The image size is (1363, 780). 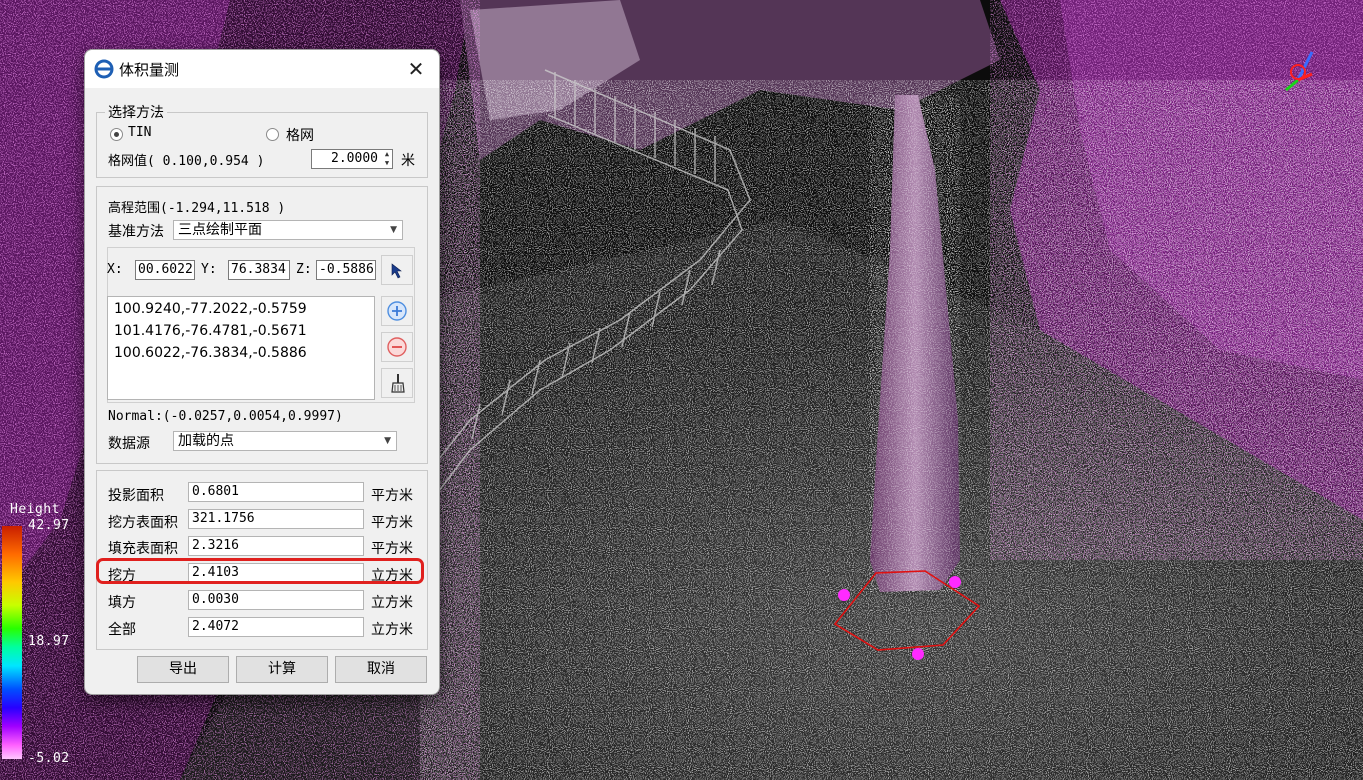 I want to click on pick-point-button, so click(x=397, y=270).